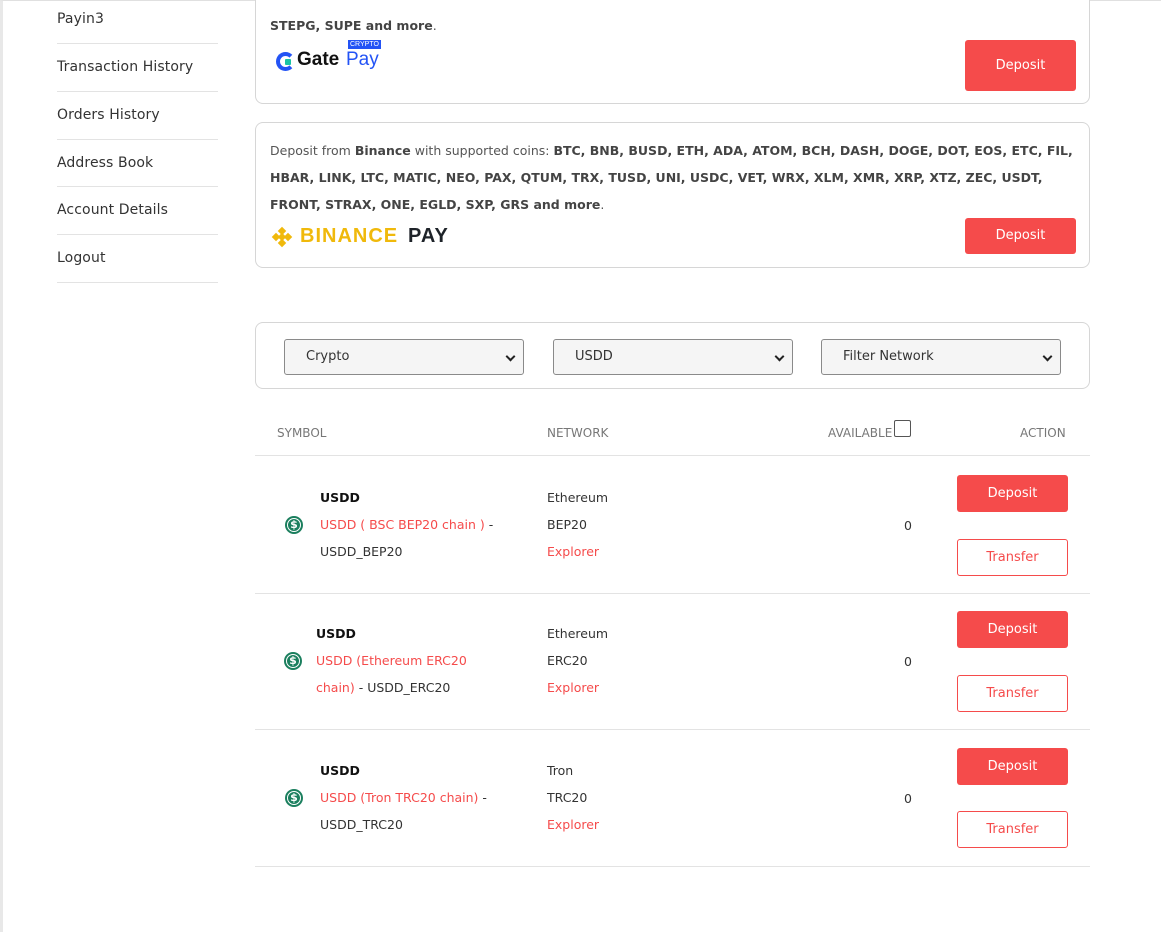  What do you see at coordinates (361, 824) in the screenshot?
I see `coin-code: USDD_TRC20` at bounding box center [361, 824].